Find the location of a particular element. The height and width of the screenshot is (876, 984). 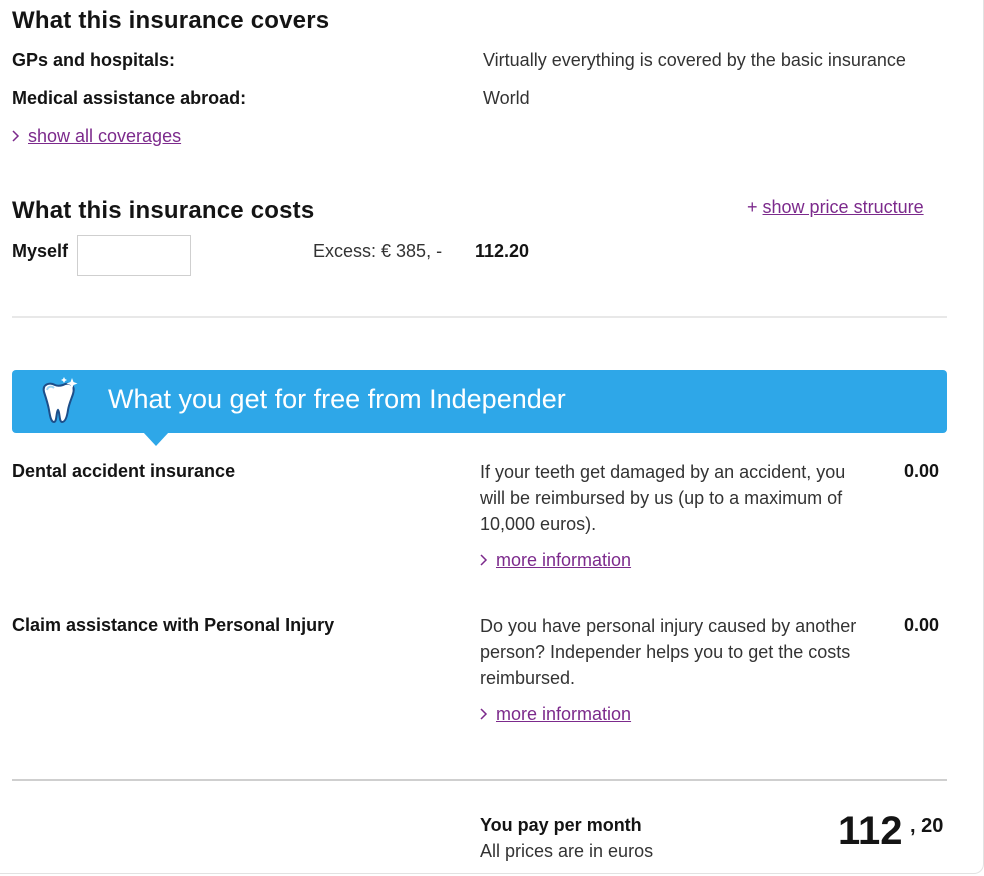

show-all-coverages-link: show all coverages is located at coordinates (96, 136).